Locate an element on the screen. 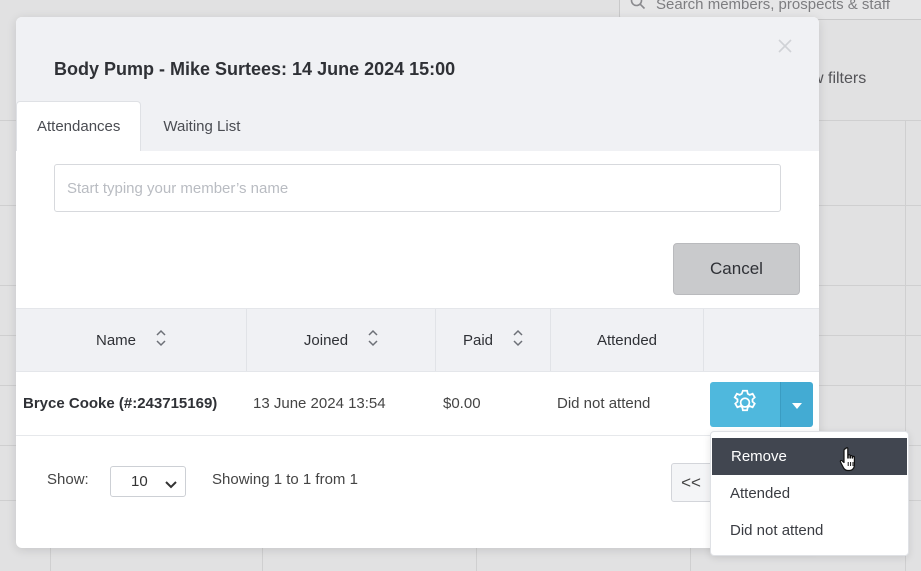  column-header-paid: Paid is located at coordinates (493, 340).